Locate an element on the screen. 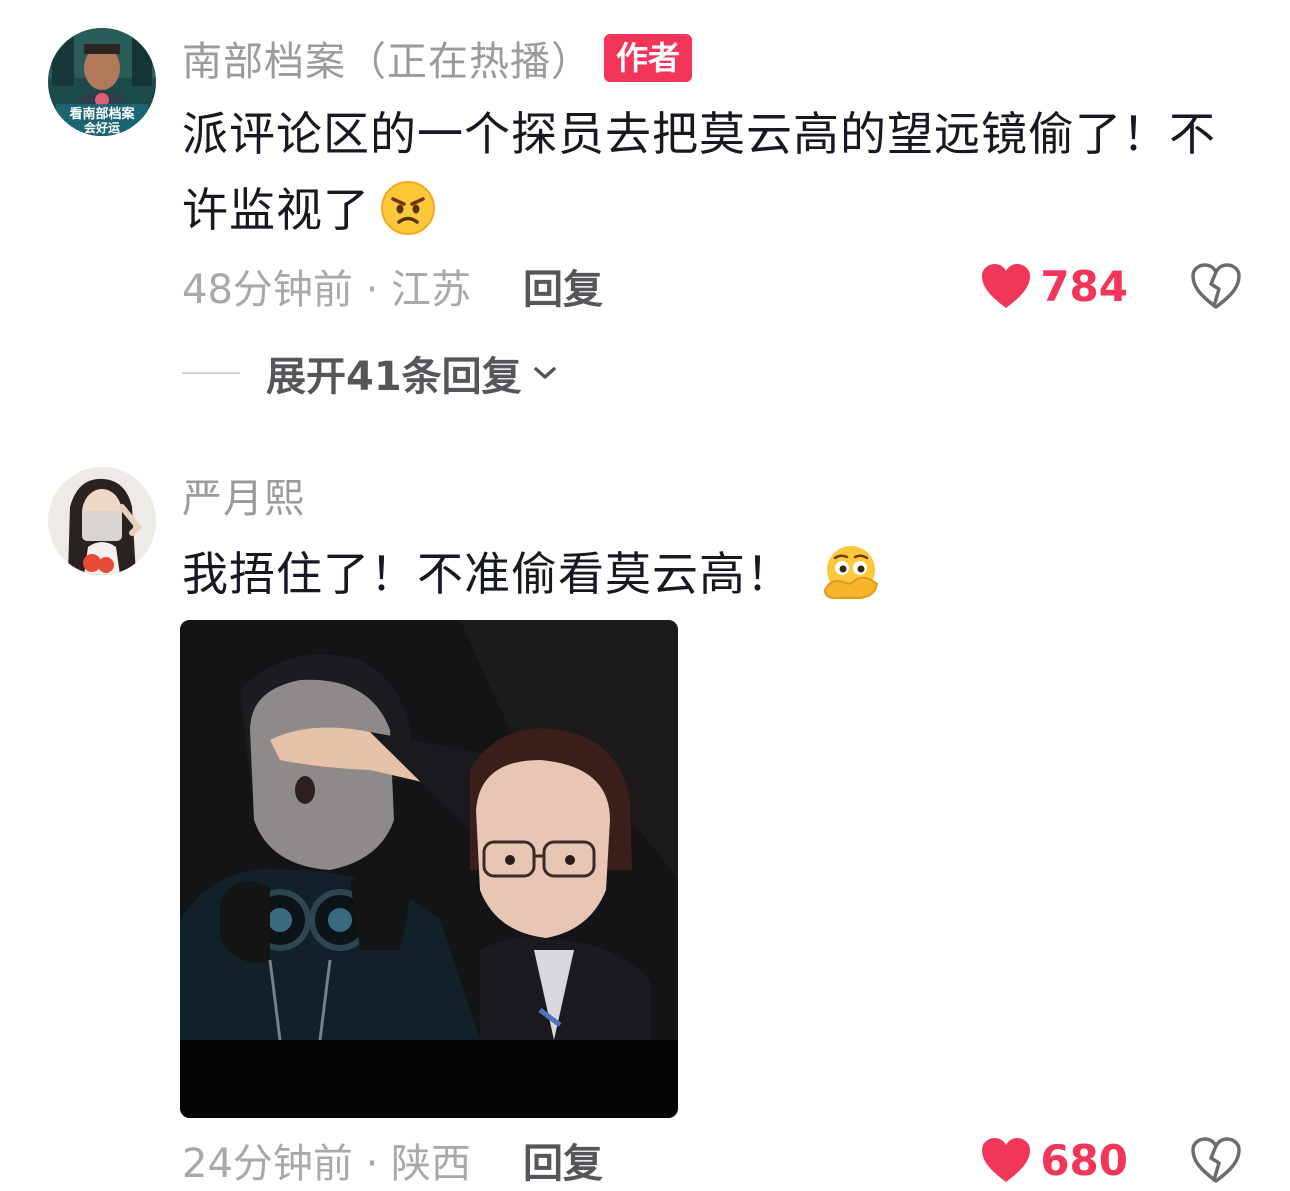 The image size is (1290, 1191). comment-text: 派评论区的一个探员去把莫云高的望远镜偷了！不许监视了 is located at coordinates (712, 172).